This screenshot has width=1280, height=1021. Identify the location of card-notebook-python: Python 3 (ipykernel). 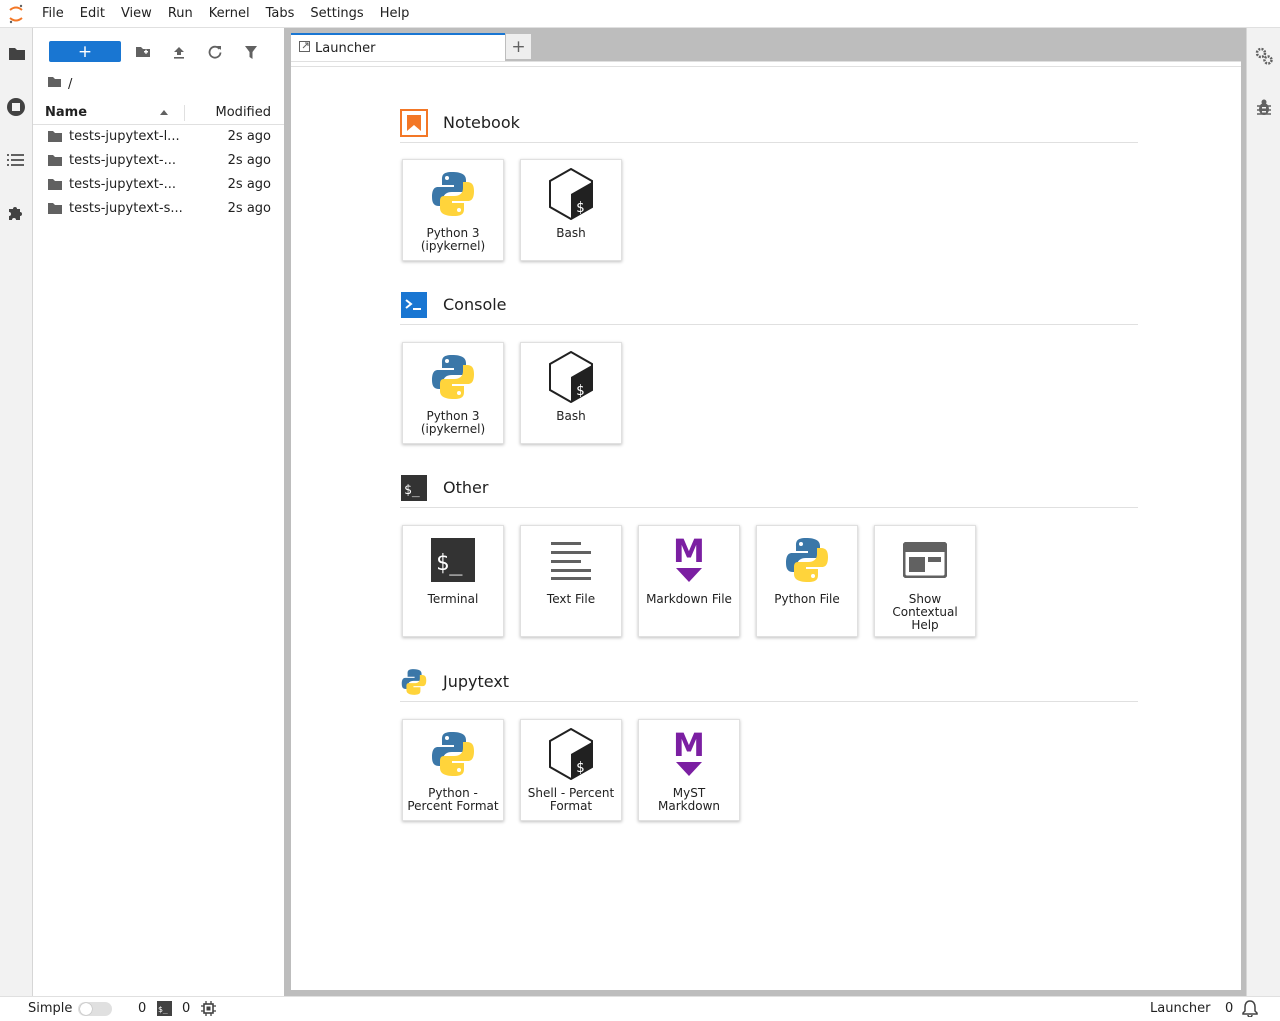
(453, 210).